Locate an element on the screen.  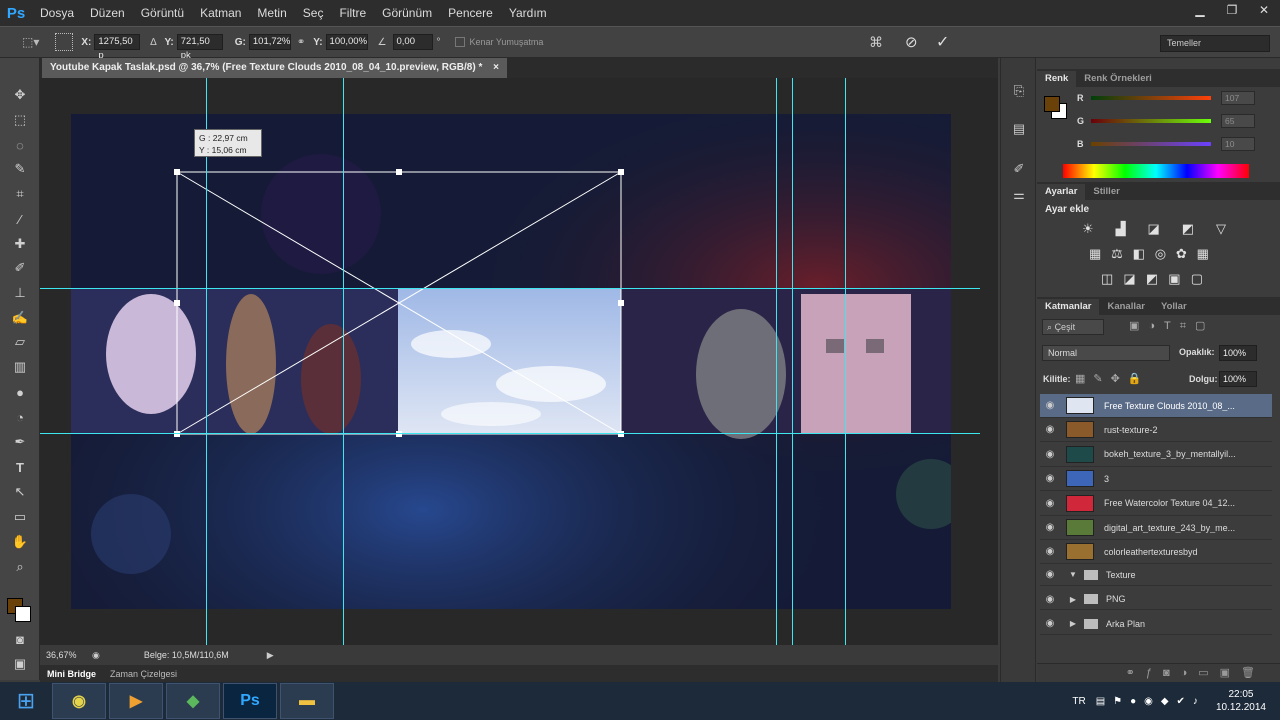
status-info-icon: ◉ is located at coordinates (96, 655).